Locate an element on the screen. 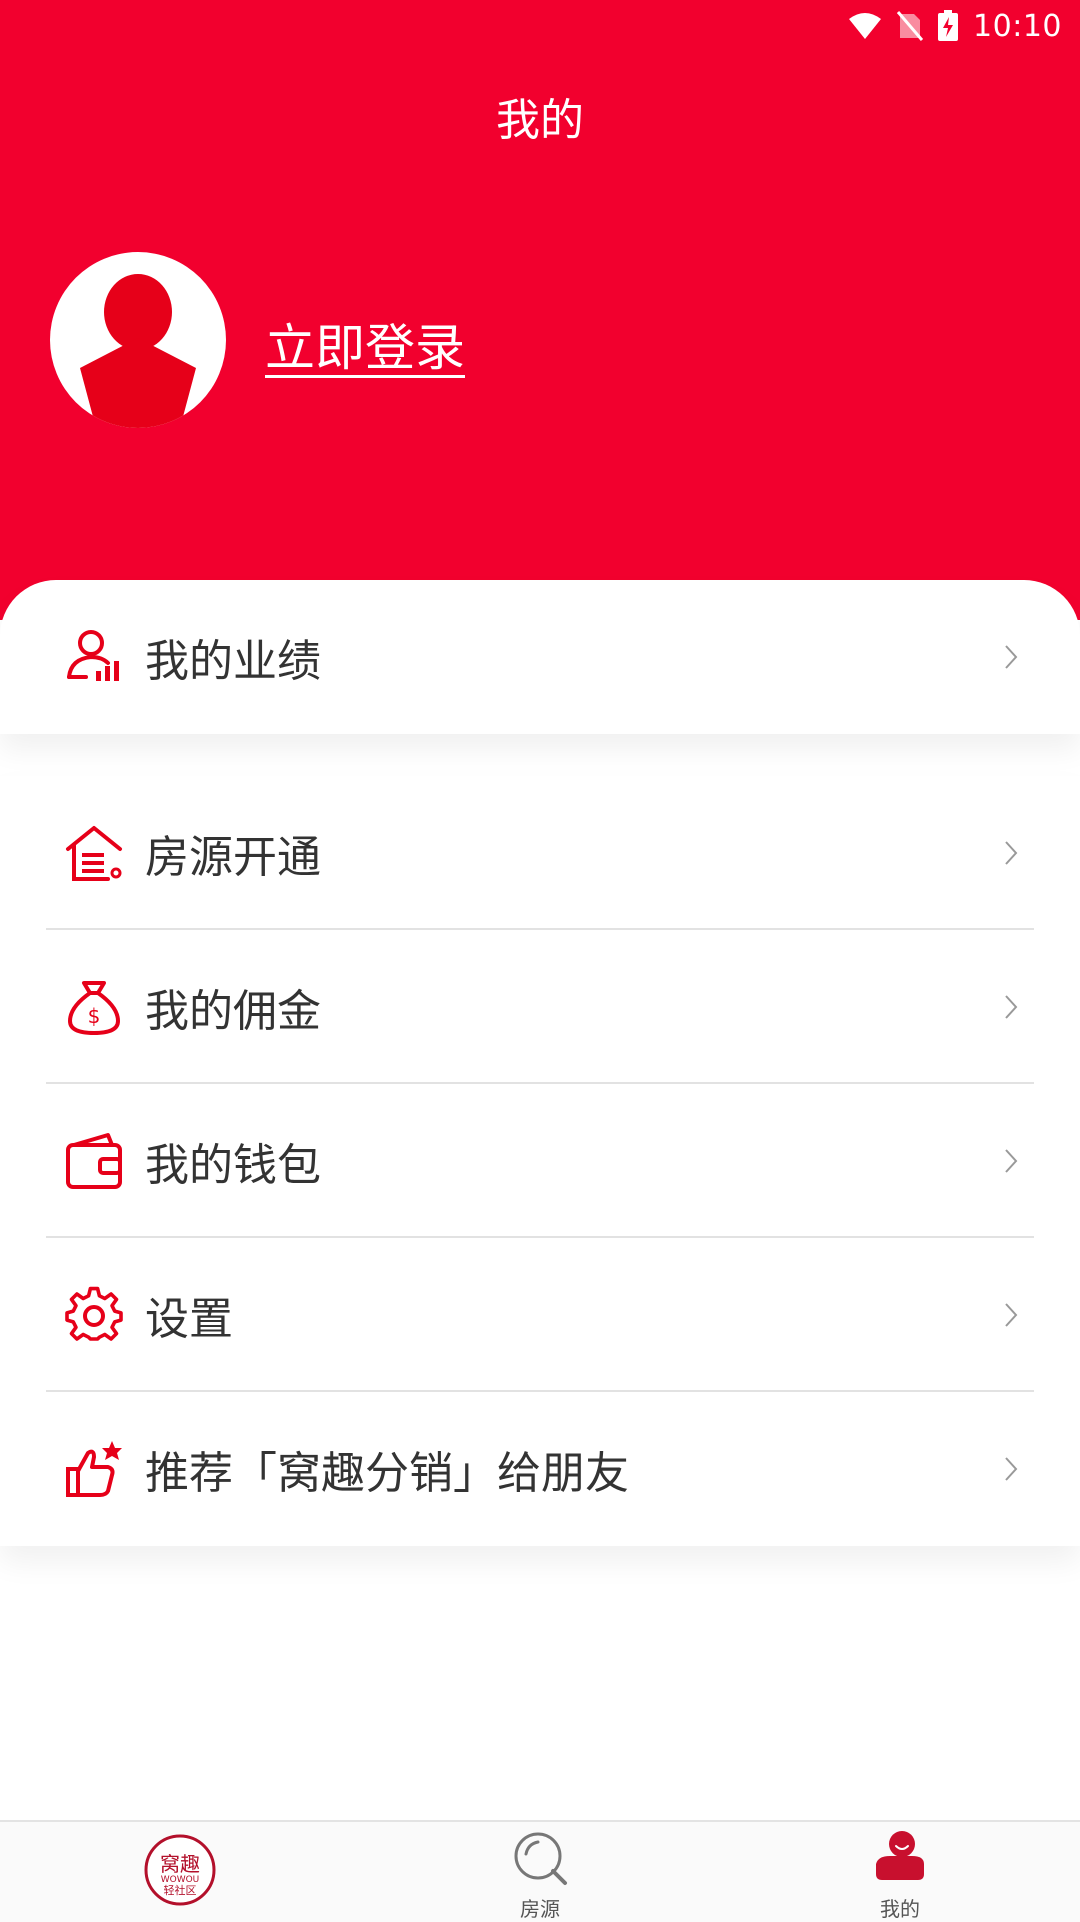 This screenshot has height=1922, width=1080. menu-item-house-activation: 房源开通 is located at coordinates (540, 853).